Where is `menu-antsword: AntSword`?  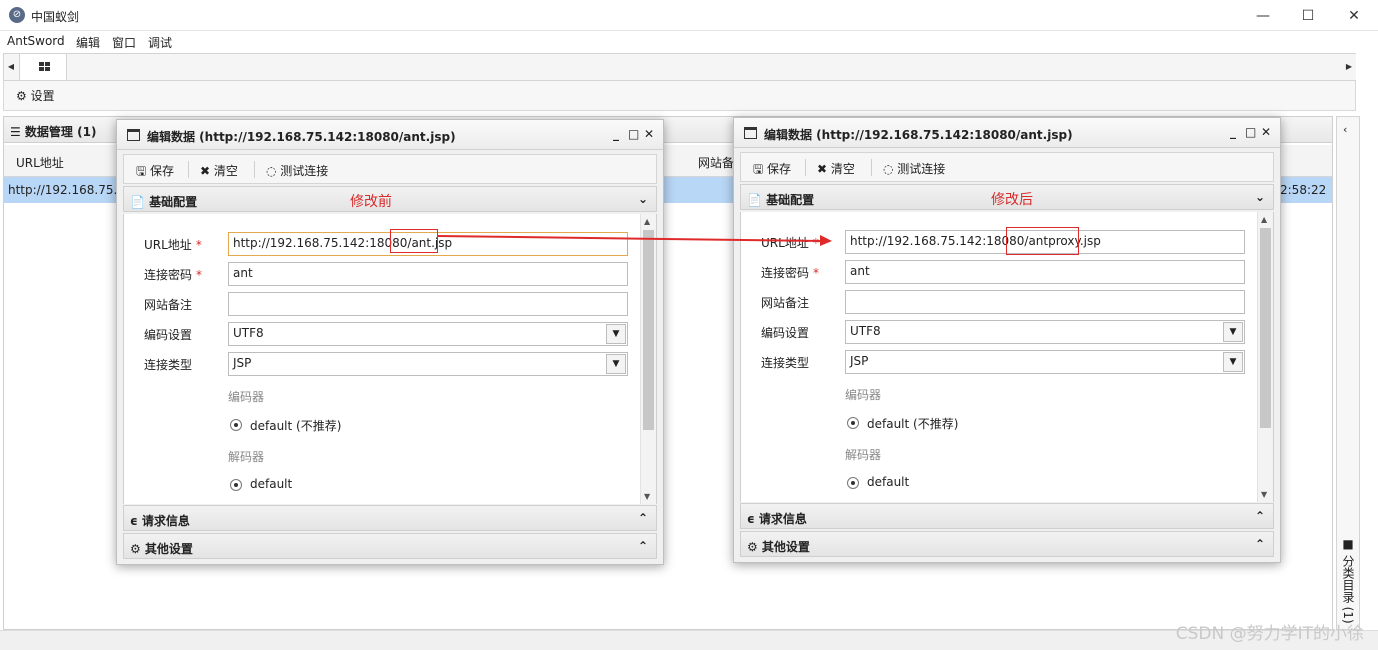 menu-antsword: AntSword is located at coordinates (36, 41).